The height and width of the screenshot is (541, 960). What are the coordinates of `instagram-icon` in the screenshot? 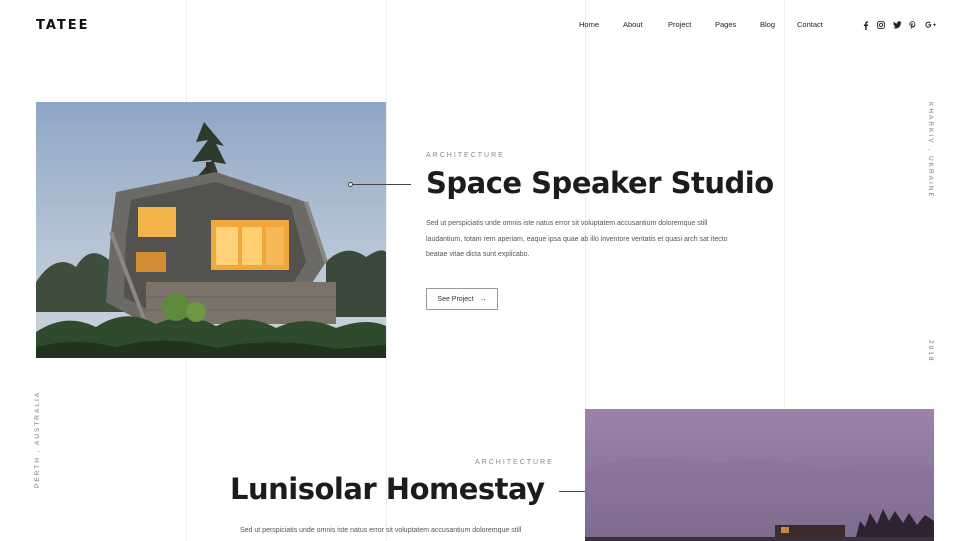 It's located at (881, 25).